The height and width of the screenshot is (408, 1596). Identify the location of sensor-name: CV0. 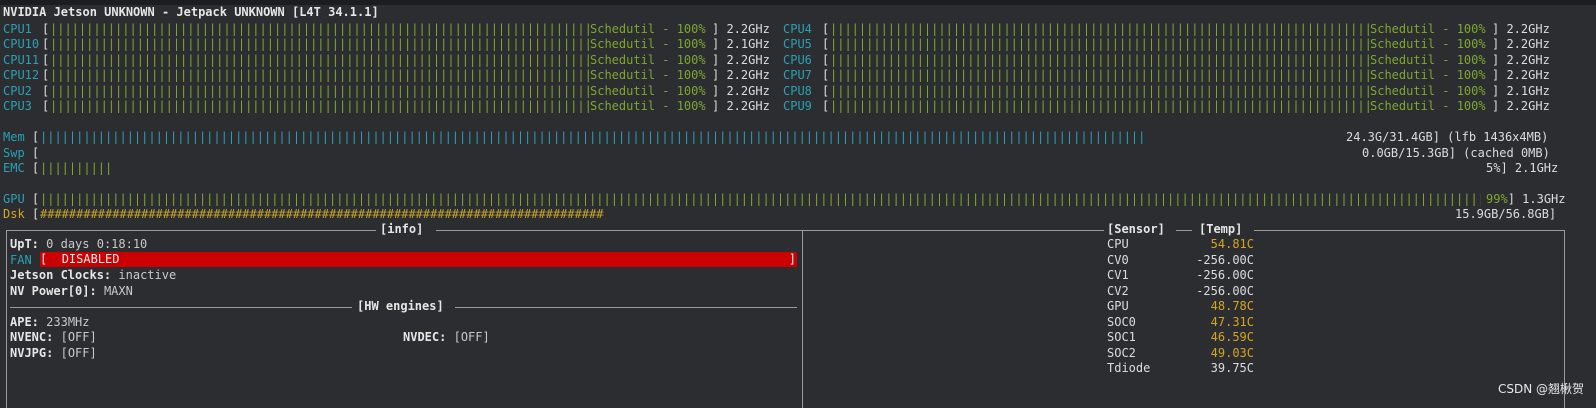
(1118, 259).